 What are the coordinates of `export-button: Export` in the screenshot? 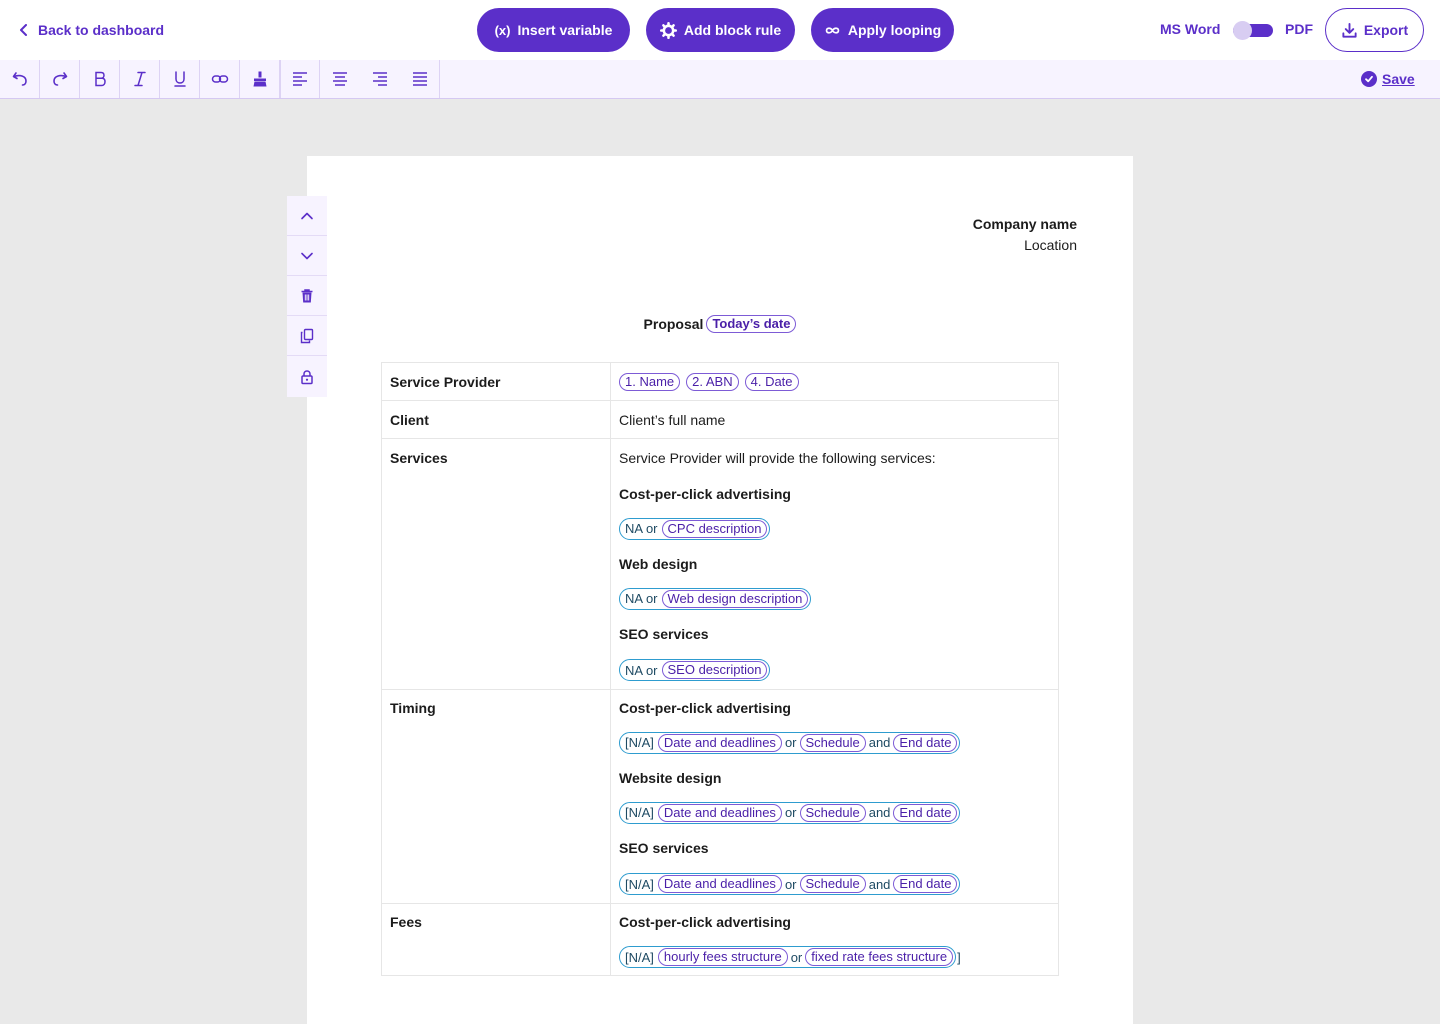 It's located at (1374, 30).